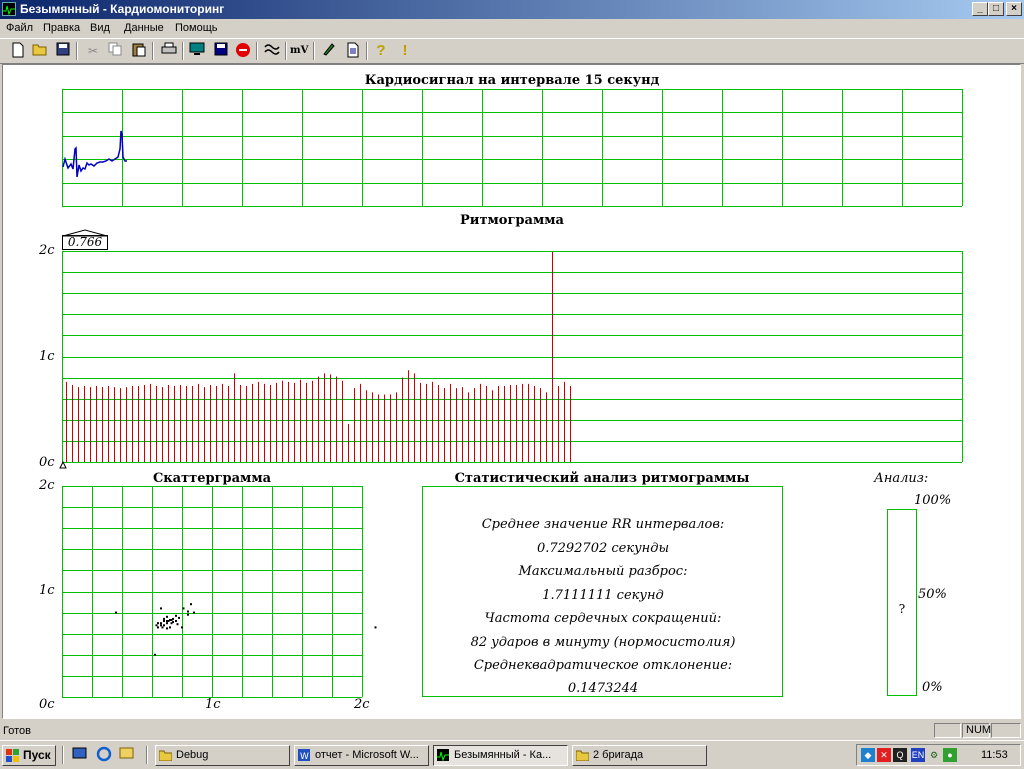 The image size is (1024, 769). What do you see at coordinates (868, 755) in the screenshot?
I see `tray-network-icon: ◆` at bounding box center [868, 755].